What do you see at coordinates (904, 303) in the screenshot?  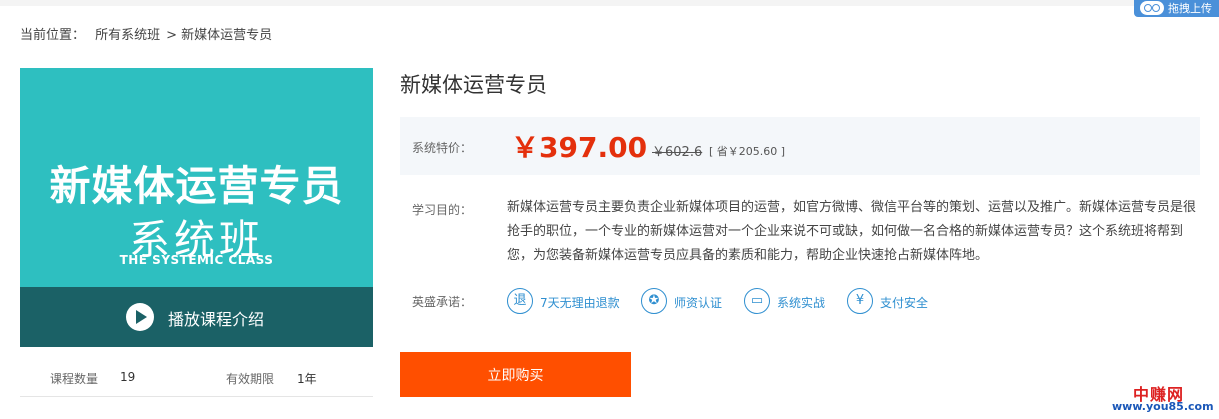 I see `promise-payment-label: 支付安全` at bounding box center [904, 303].